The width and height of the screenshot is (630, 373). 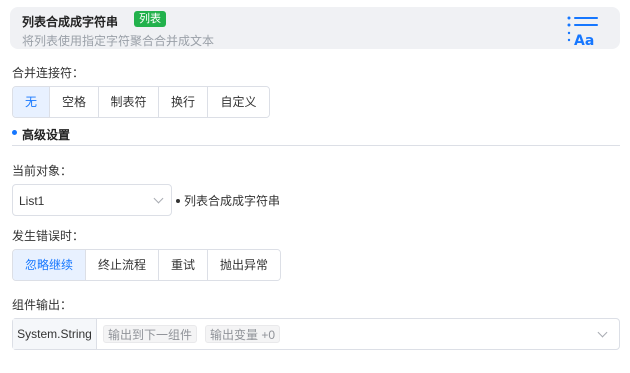 What do you see at coordinates (129, 102) in the screenshot?
I see `joiner-option-tab: 制表符` at bounding box center [129, 102].